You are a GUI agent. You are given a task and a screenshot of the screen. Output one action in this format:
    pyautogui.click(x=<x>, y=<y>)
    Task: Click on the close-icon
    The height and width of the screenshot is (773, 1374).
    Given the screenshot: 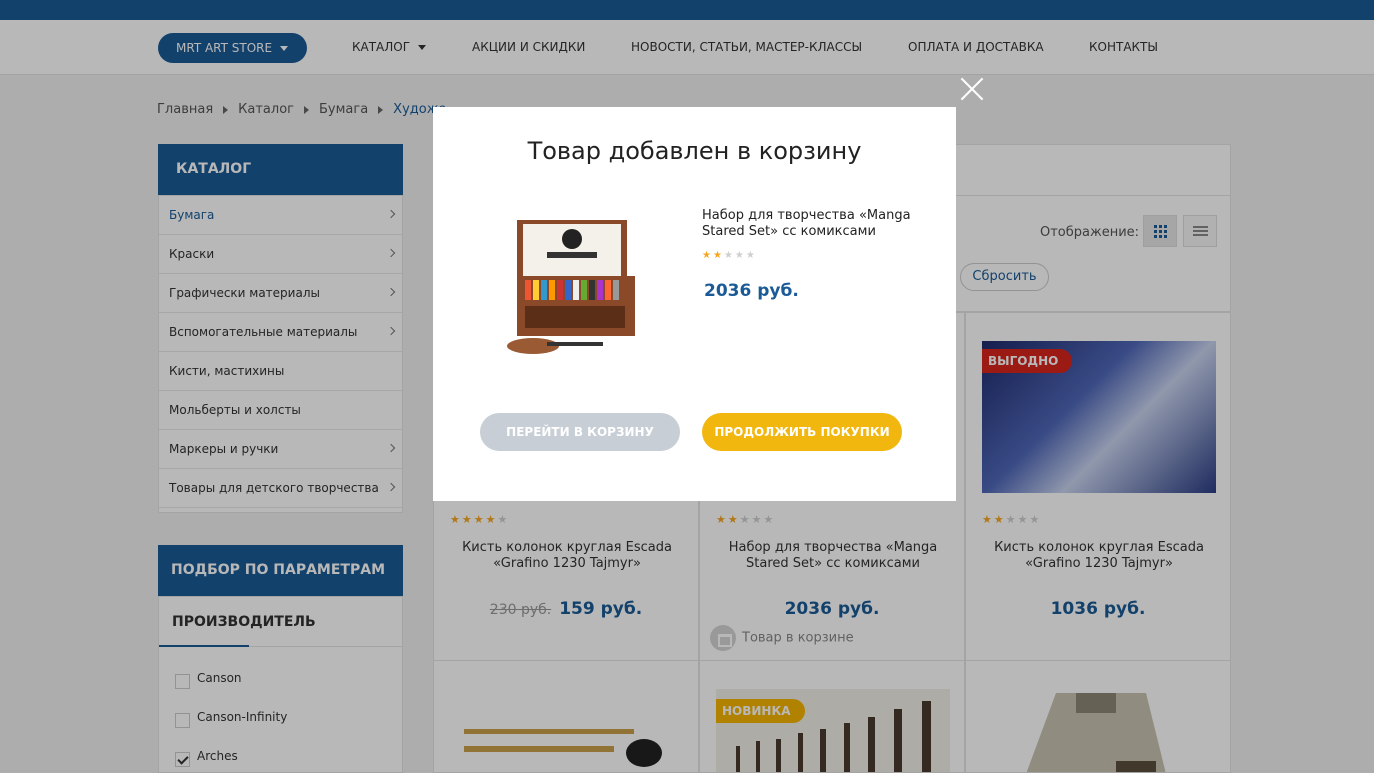 What is the action you would take?
    pyautogui.click(x=972, y=89)
    